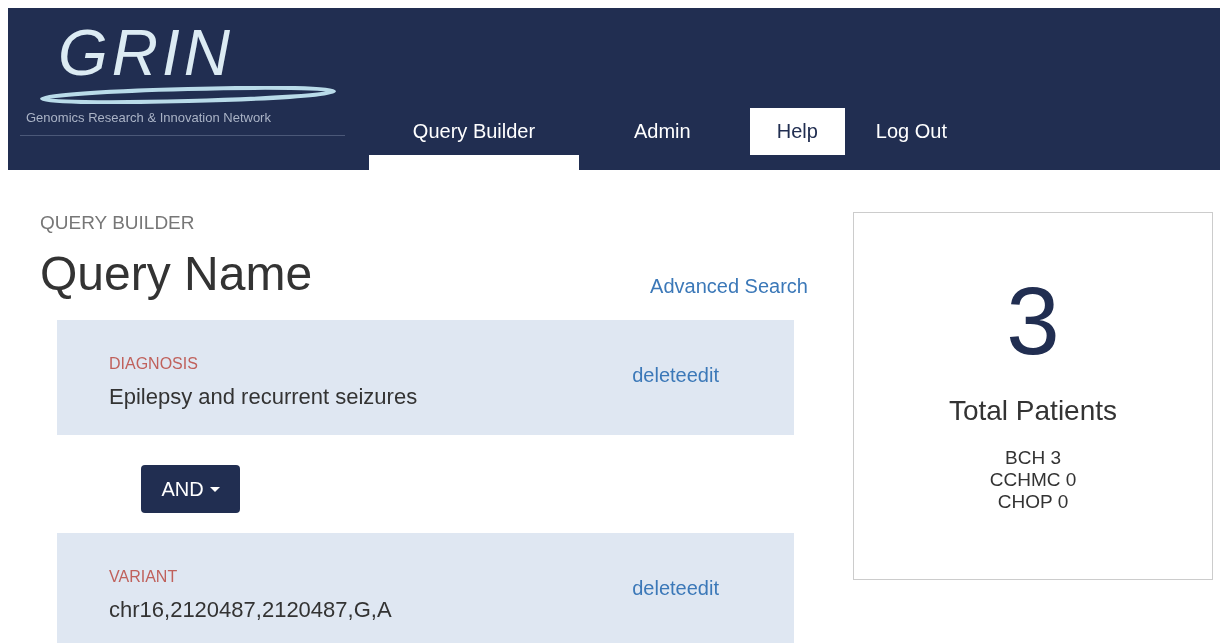  I want to click on section-label: QUERY BUILDER, so click(118, 223).